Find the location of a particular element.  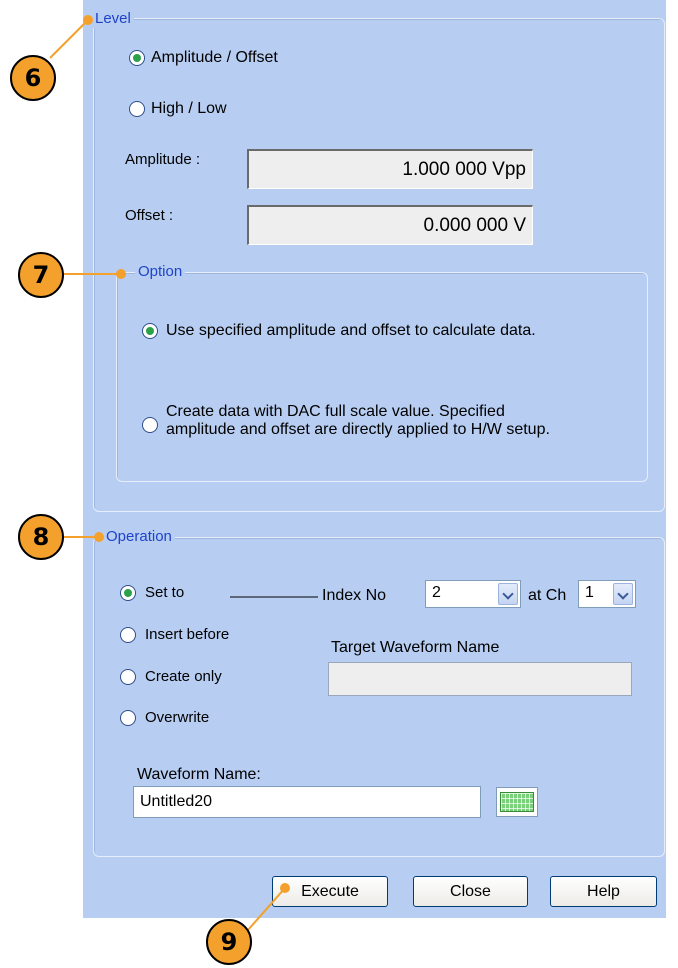

callout-6: 6 is located at coordinates (33, 78).